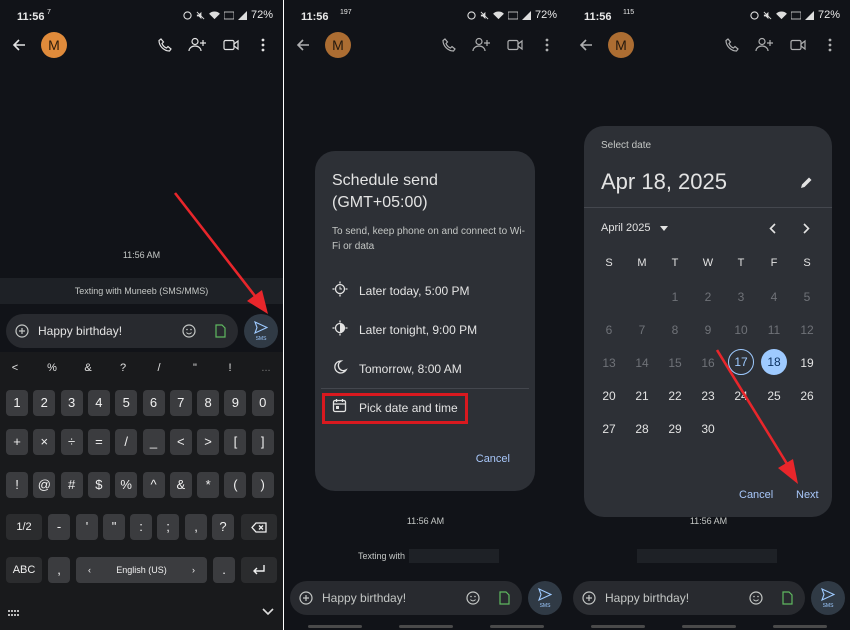 The height and width of the screenshot is (630, 850). What do you see at coordinates (126, 485) in the screenshot?
I see `keyboard-key: %` at bounding box center [126, 485].